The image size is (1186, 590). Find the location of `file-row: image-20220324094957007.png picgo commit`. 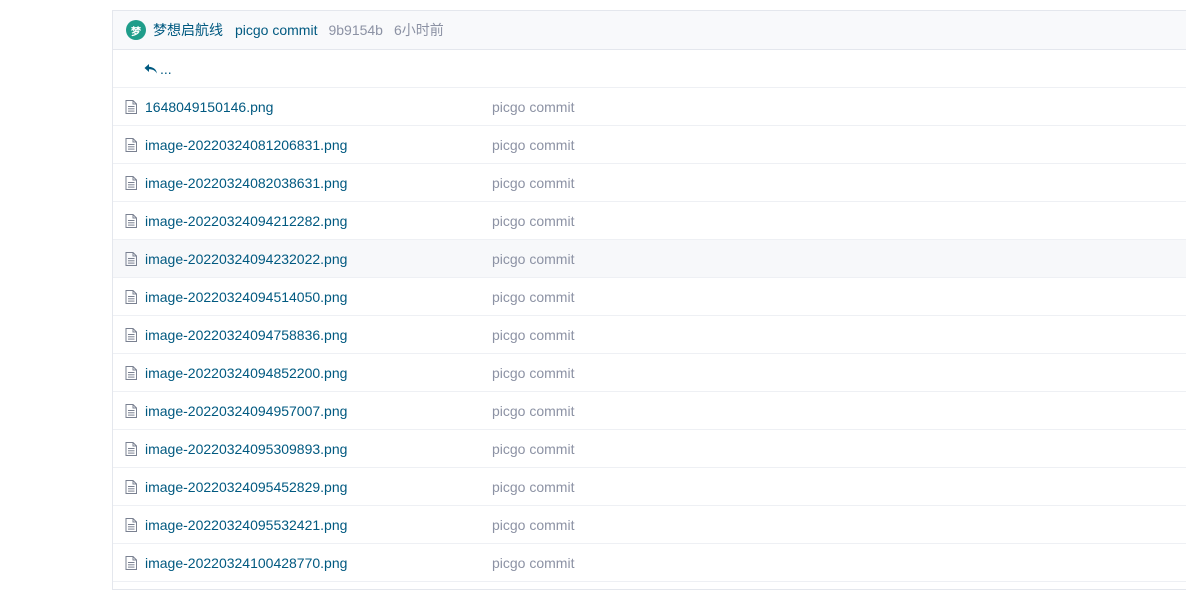

file-row: image-20220324094957007.png picgo commit is located at coordinates (649, 411).